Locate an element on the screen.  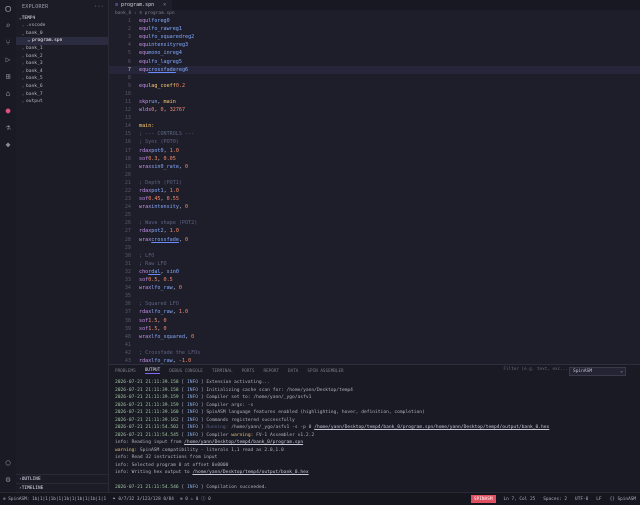
code-line: 32 cho rdal, sin0 is located at coordinates (151, 271).